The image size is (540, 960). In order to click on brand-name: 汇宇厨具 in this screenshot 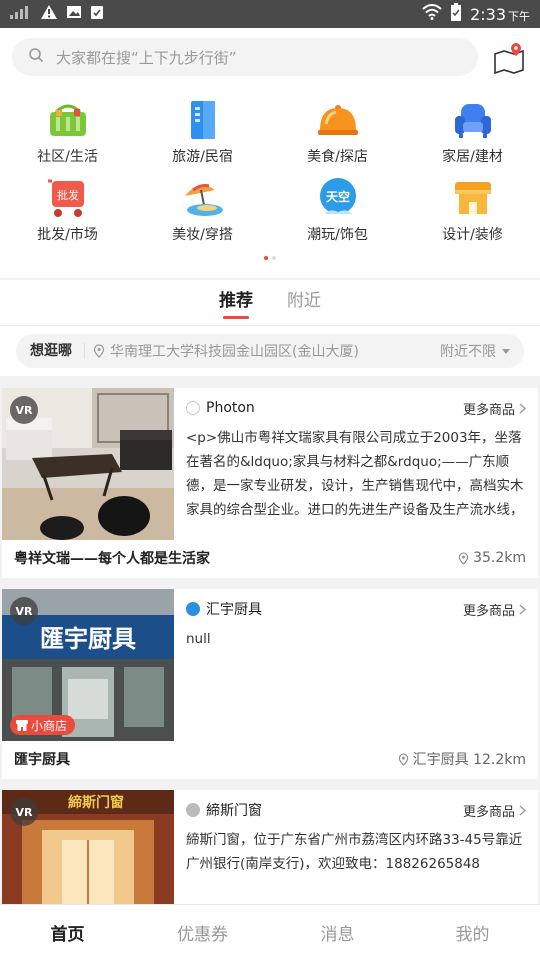, I will do `click(234, 610)`.